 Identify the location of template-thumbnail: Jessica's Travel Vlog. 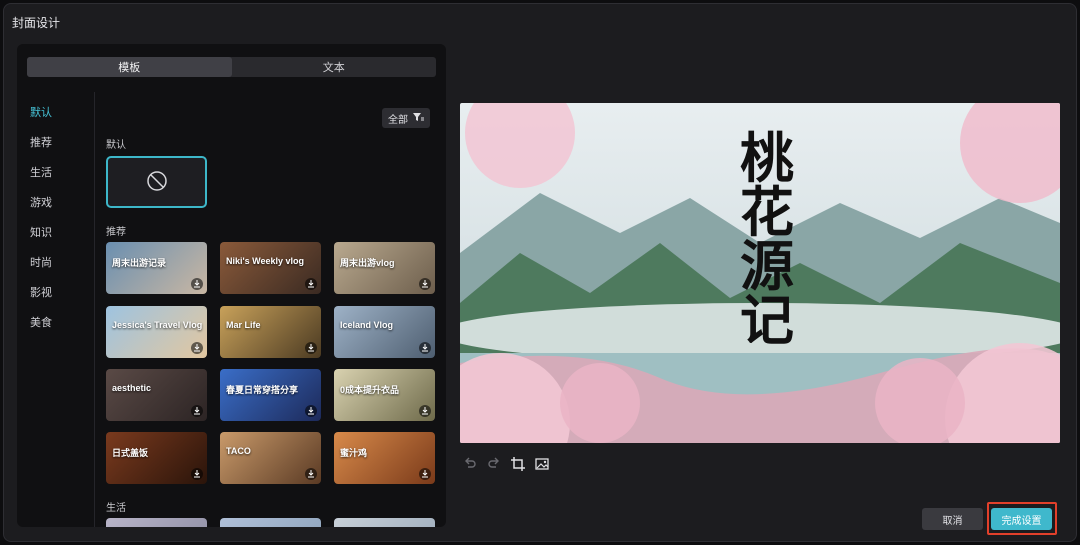
(156, 332).